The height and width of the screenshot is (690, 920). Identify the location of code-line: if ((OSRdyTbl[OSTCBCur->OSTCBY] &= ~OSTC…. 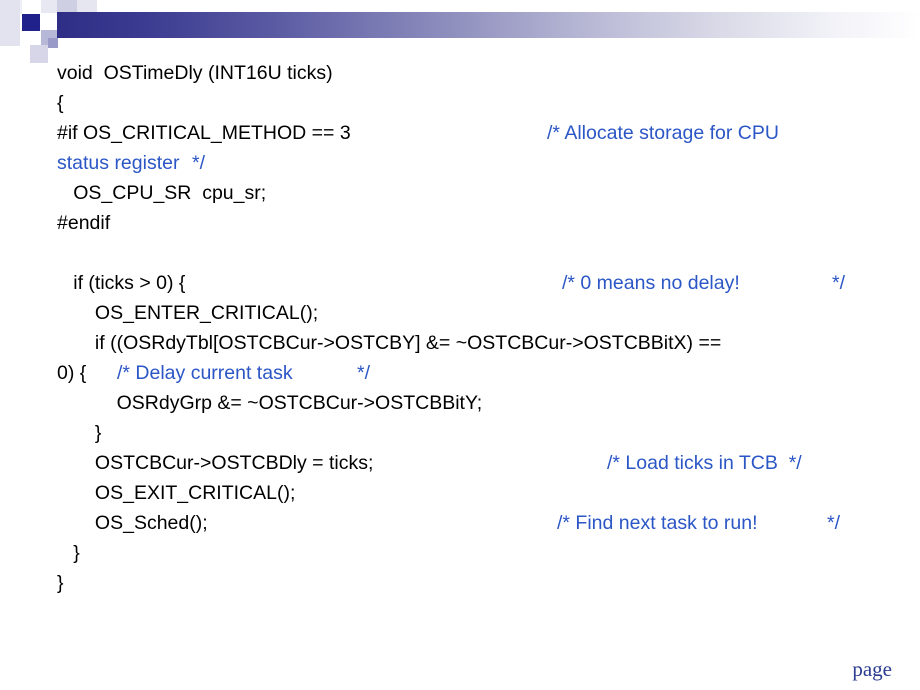
(479, 343).